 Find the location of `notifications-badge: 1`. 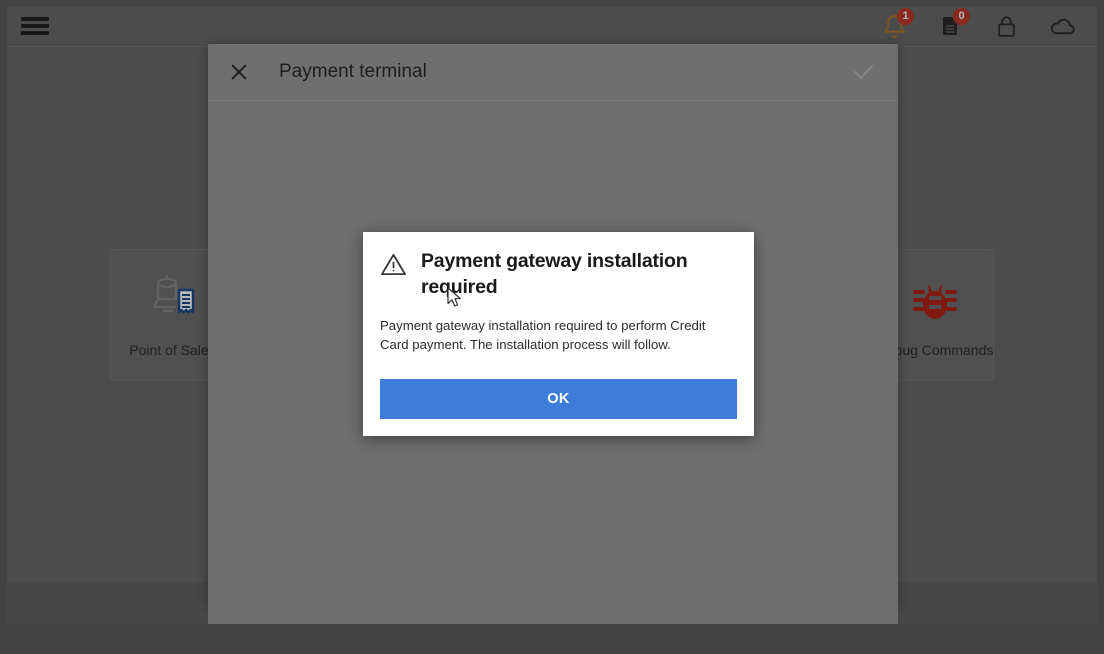

notifications-badge: 1 is located at coordinates (905, 16).